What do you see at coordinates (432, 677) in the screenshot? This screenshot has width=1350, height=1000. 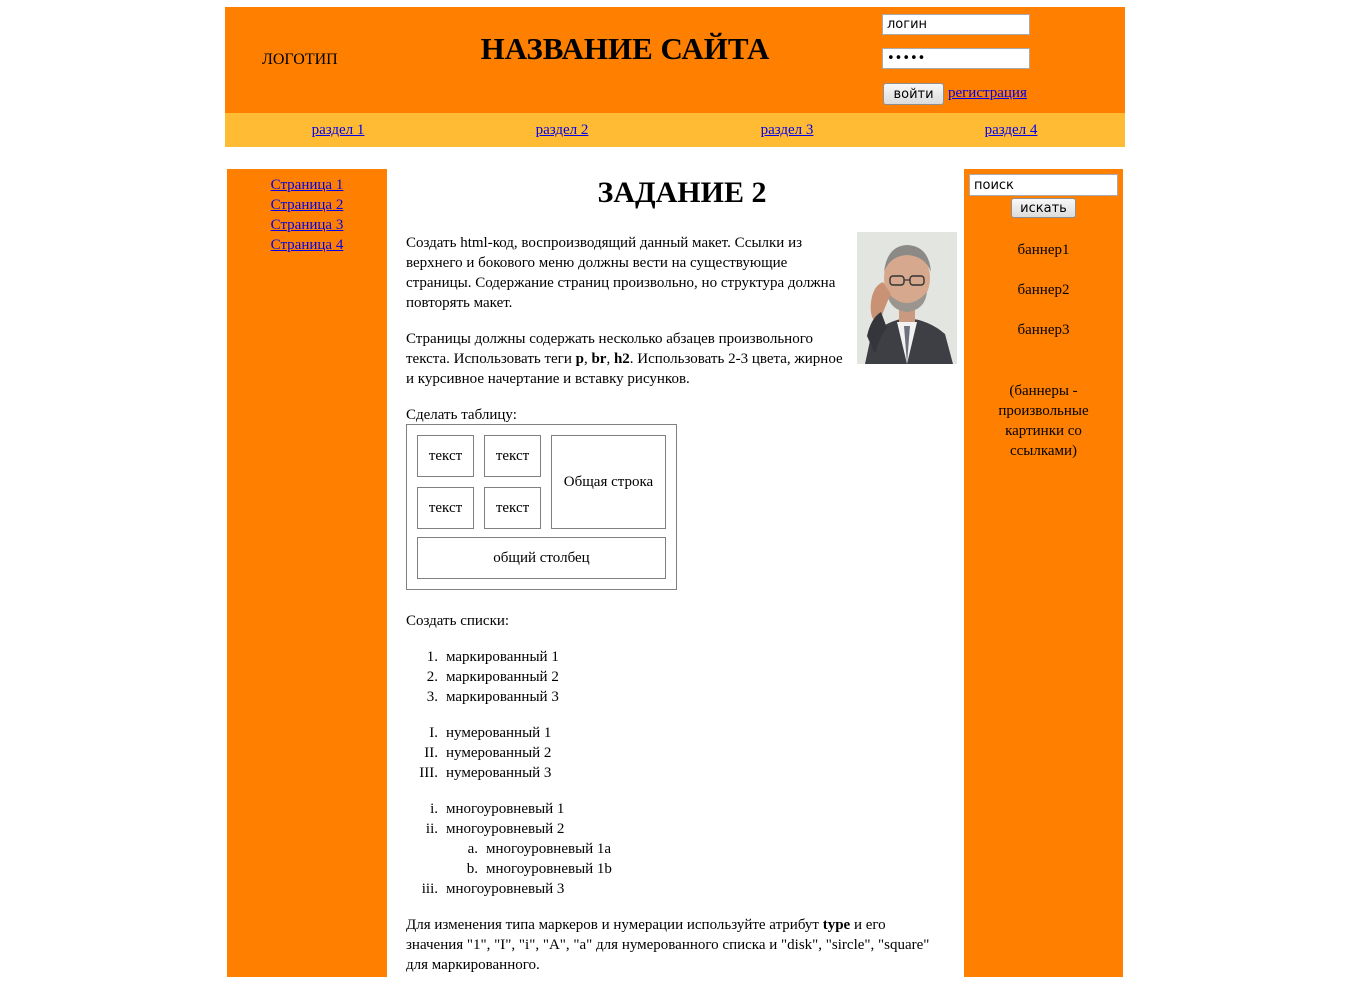 I see `list-marker: 2.` at bounding box center [432, 677].